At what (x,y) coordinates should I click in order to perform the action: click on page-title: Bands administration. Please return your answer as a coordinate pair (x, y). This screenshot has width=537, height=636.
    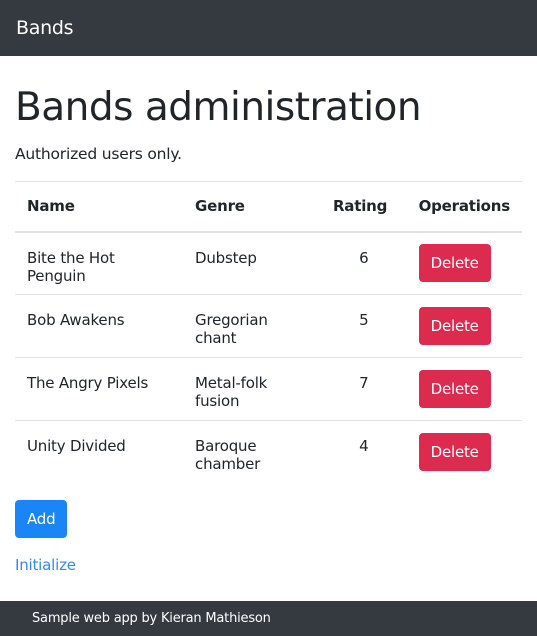
    Looking at the image, I should click on (218, 107).